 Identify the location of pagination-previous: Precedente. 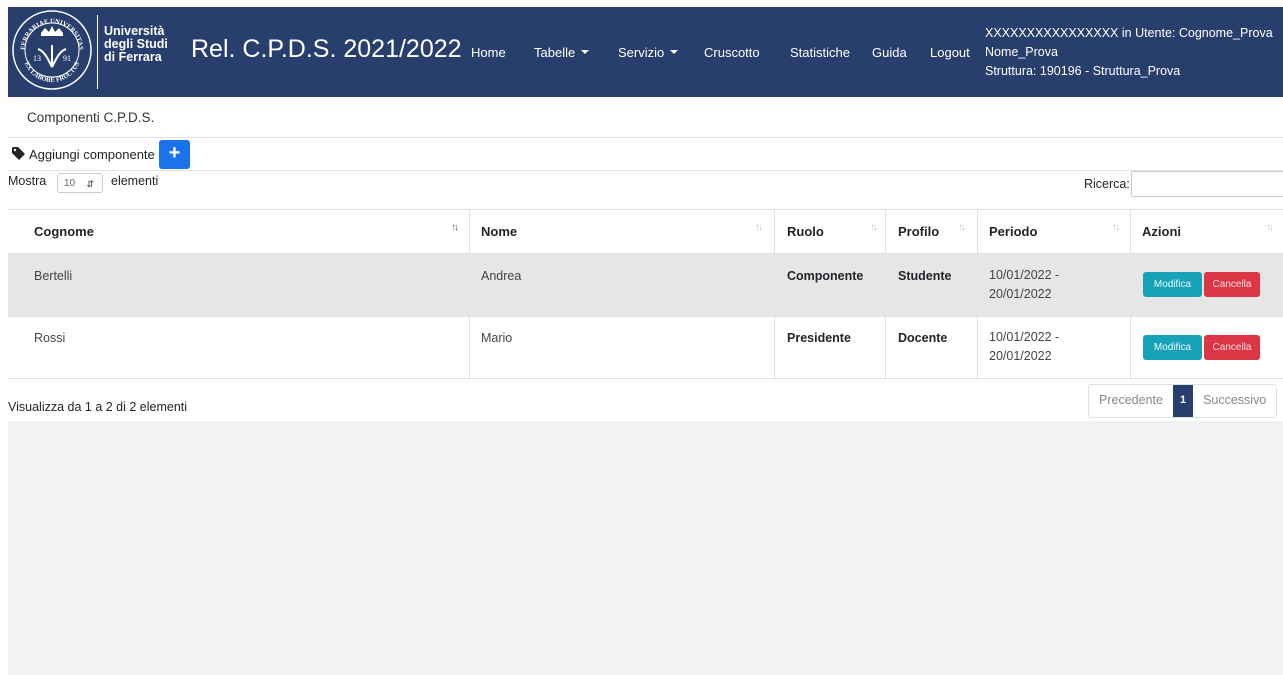
(1131, 401).